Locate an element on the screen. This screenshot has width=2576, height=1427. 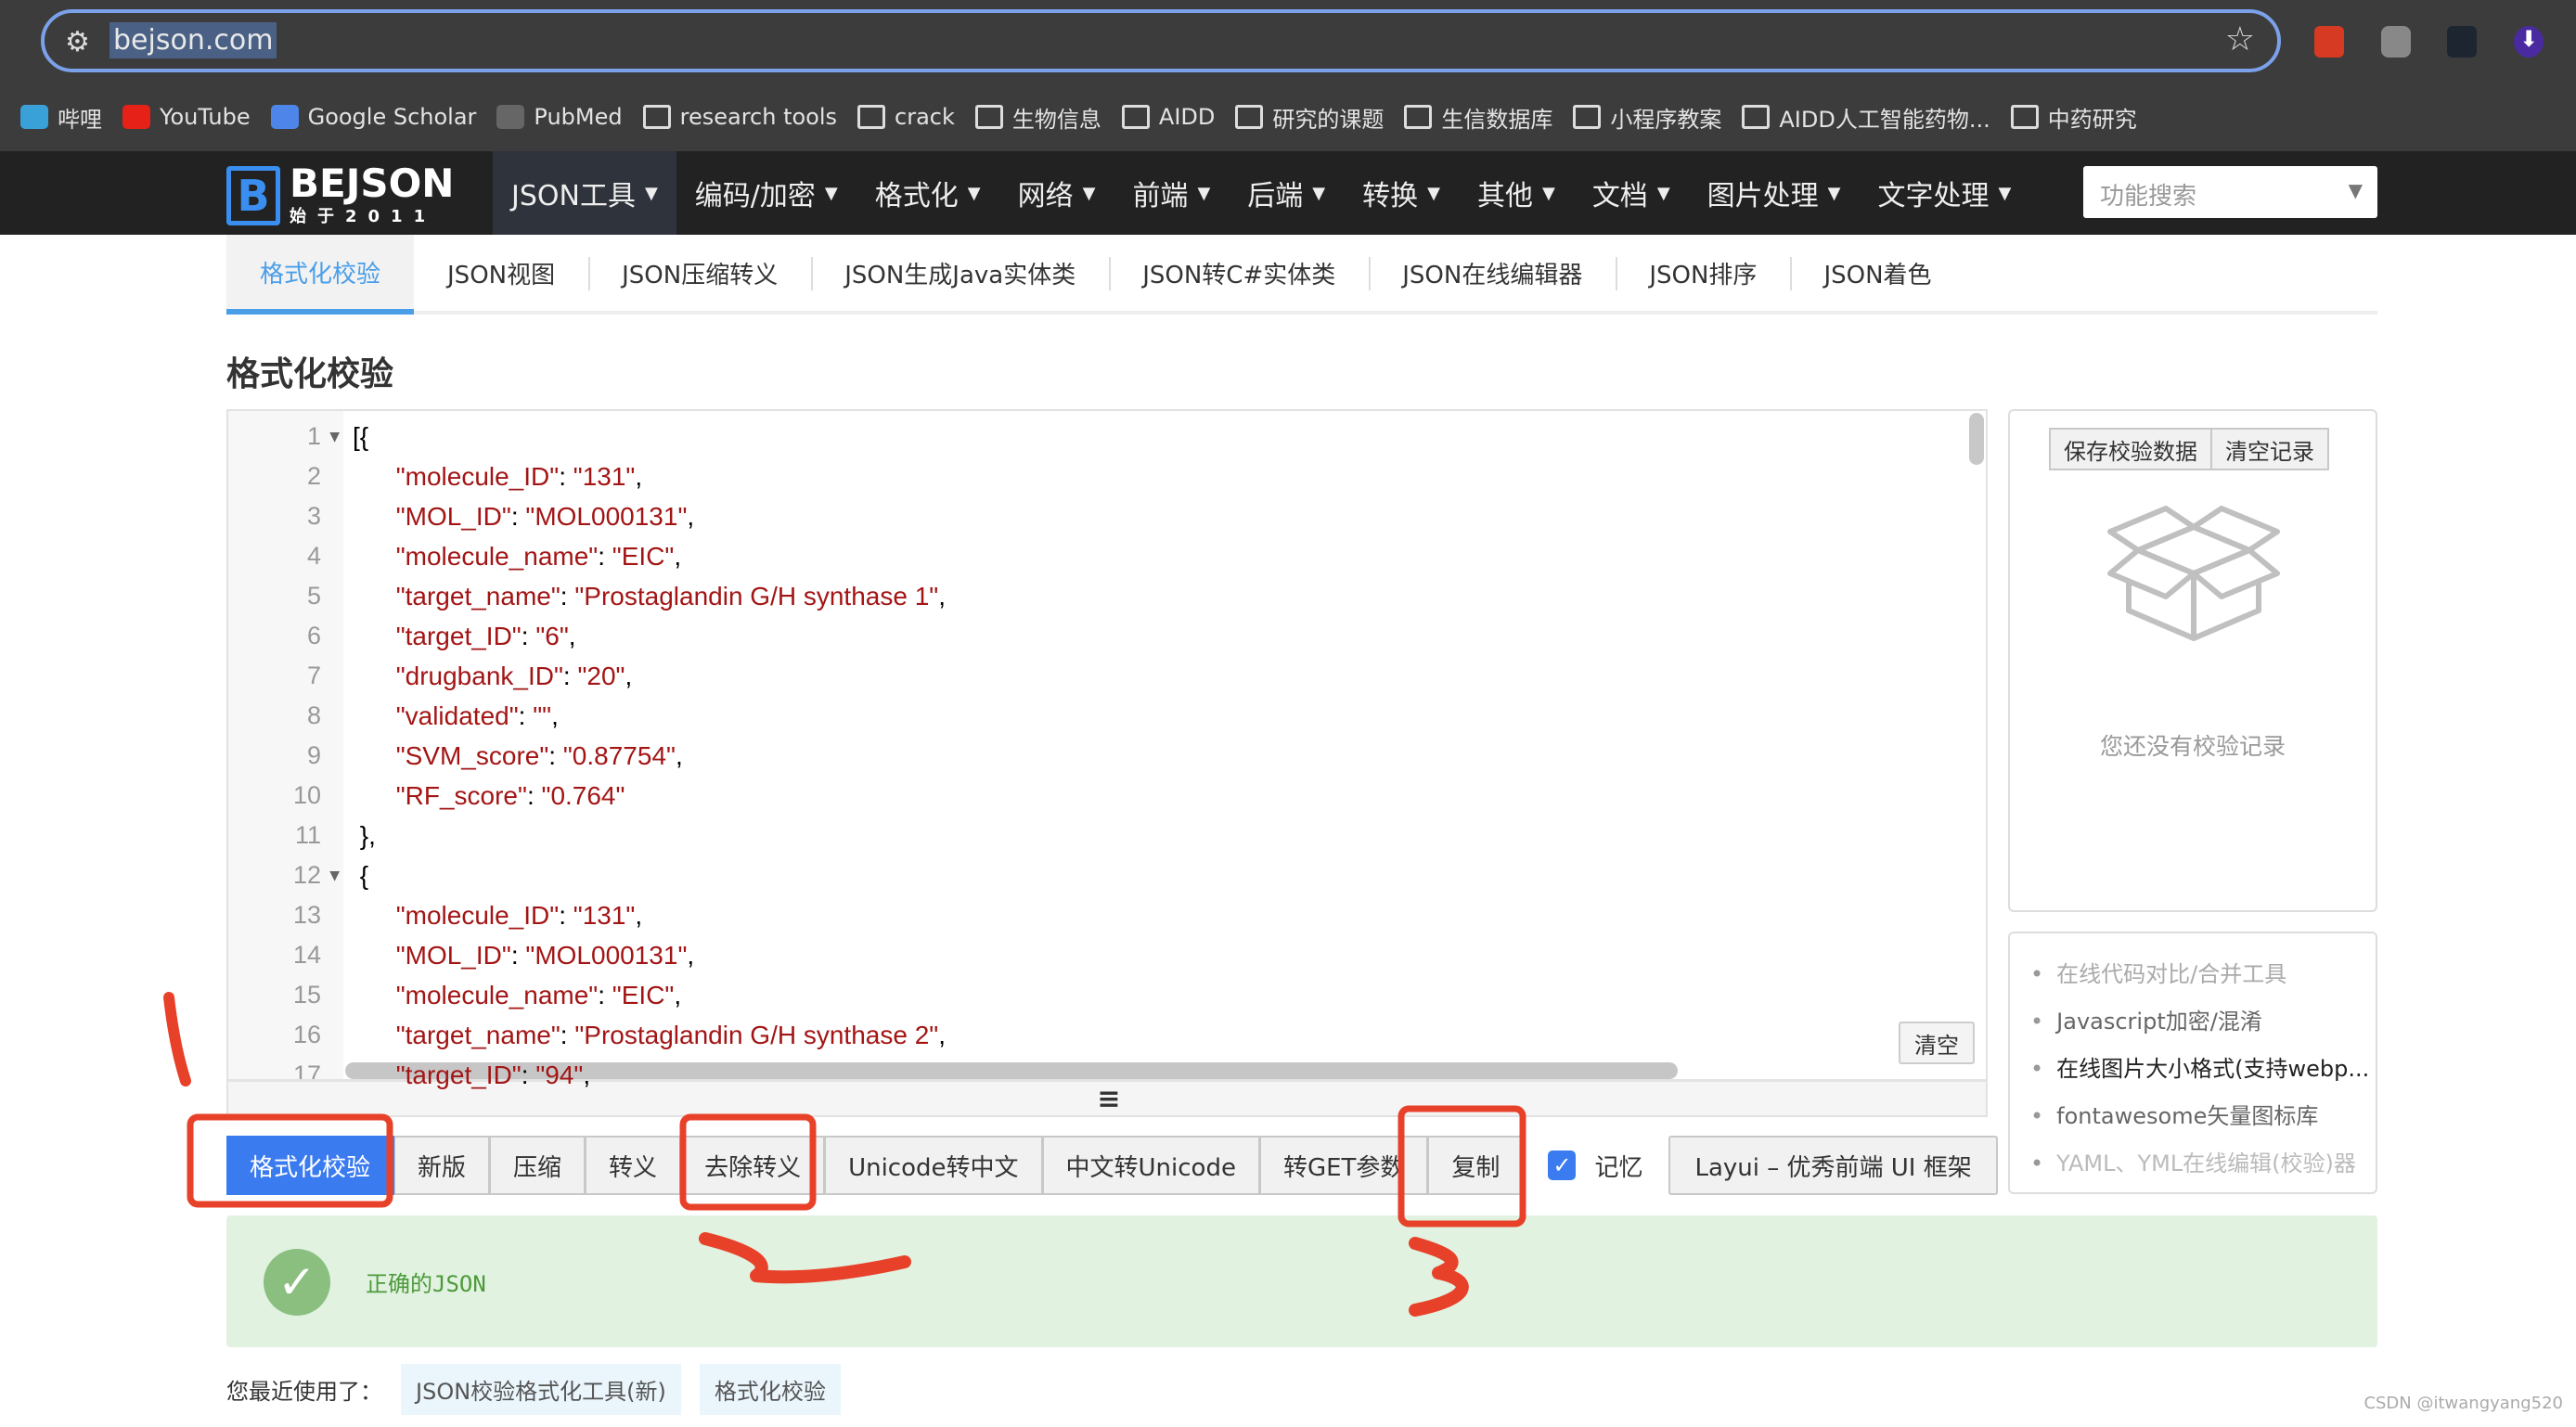
nav-menu-item: 文字处理 ▼ is located at coordinates (1945, 193).